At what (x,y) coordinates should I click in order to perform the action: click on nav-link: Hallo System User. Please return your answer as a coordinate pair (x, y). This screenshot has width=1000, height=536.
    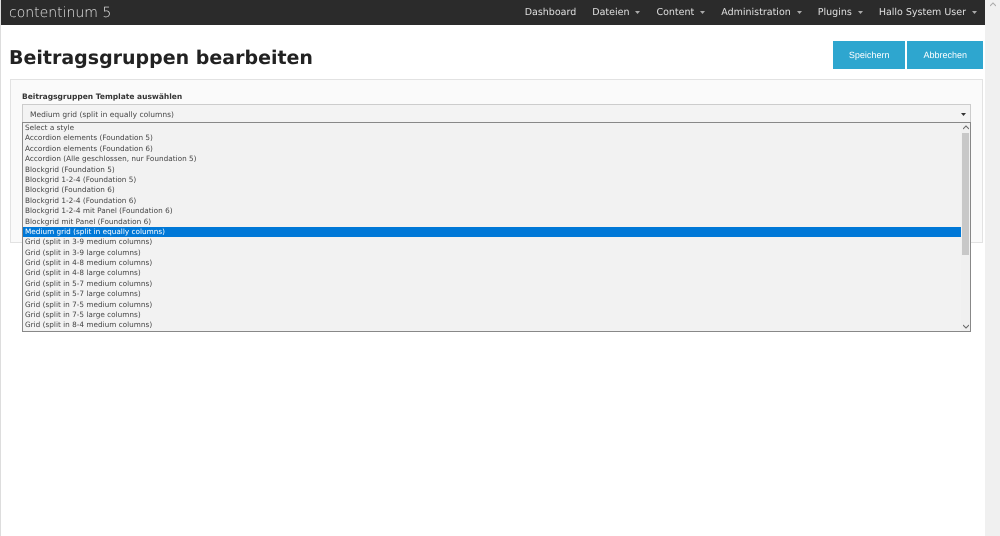
    Looking at the image, I should click on (927, 12).